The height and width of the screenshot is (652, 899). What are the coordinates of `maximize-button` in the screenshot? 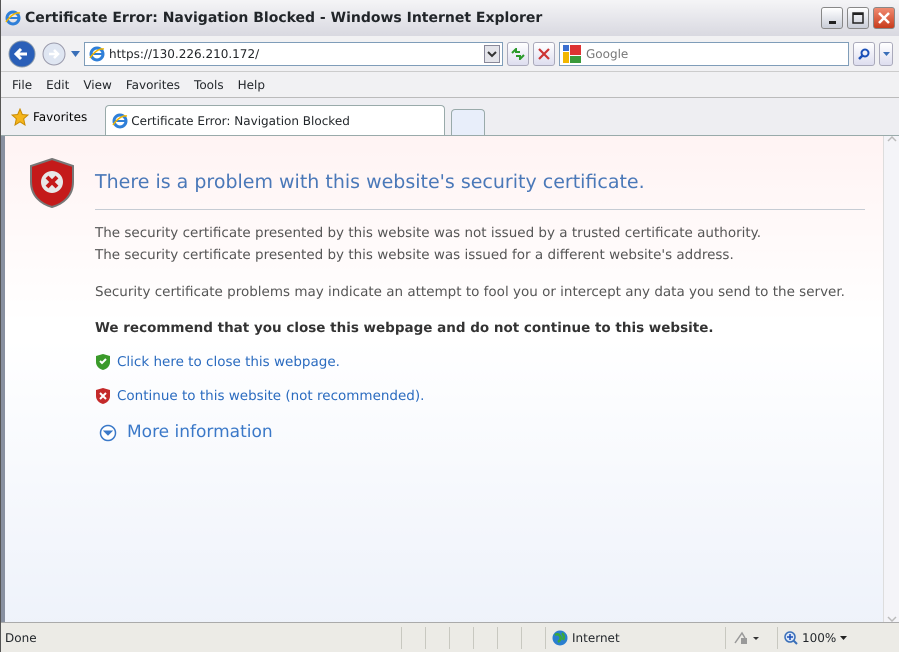 It's located at (858, 18).